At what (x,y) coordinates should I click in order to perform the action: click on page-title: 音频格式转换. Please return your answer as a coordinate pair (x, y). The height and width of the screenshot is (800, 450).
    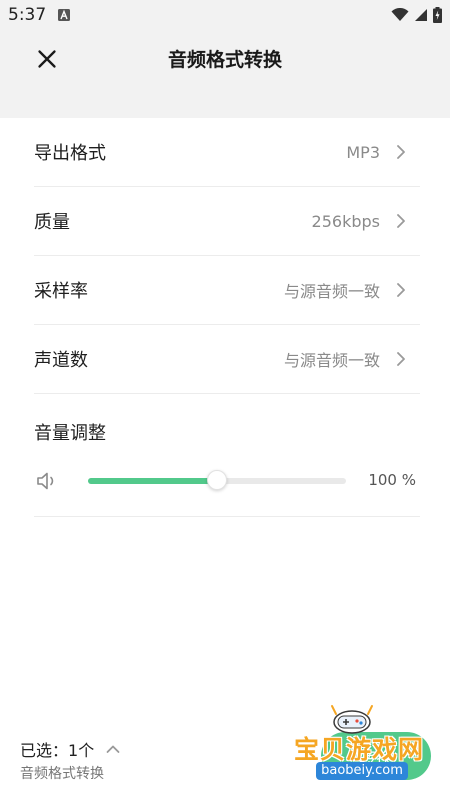
    Looking at the image, I should click on (224, 60).